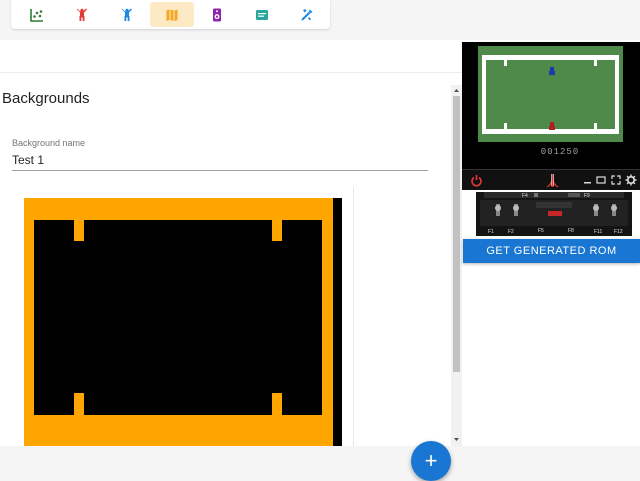 The height and width of the screenshot is (481, 640). I want to click on scroll-down-icon, so click(456, 439).